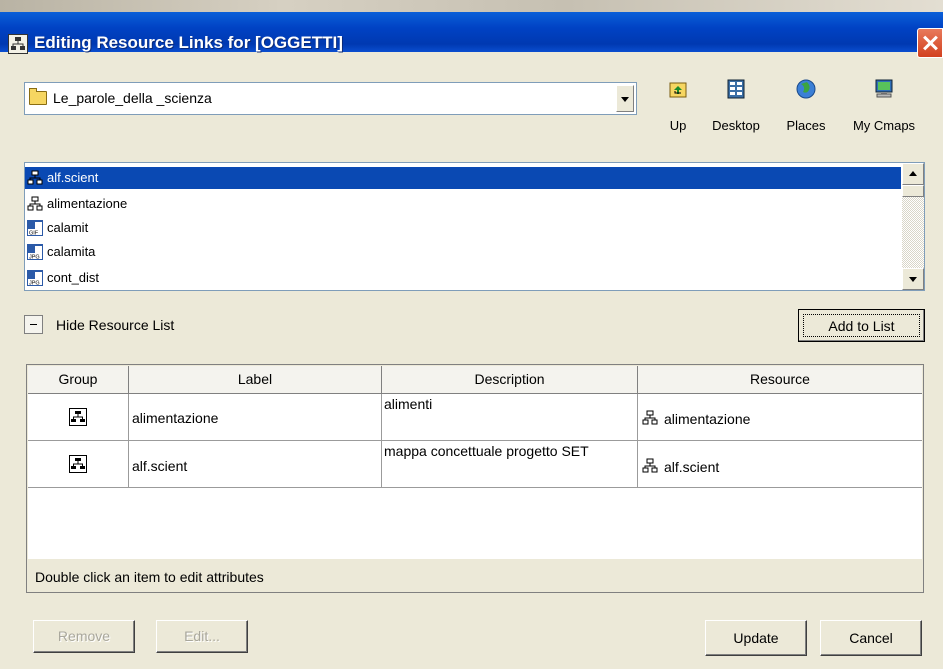  Describe the element at coordinates (87, 203) in the screenshot. I see `list-item-label: alimentazione` at that location.